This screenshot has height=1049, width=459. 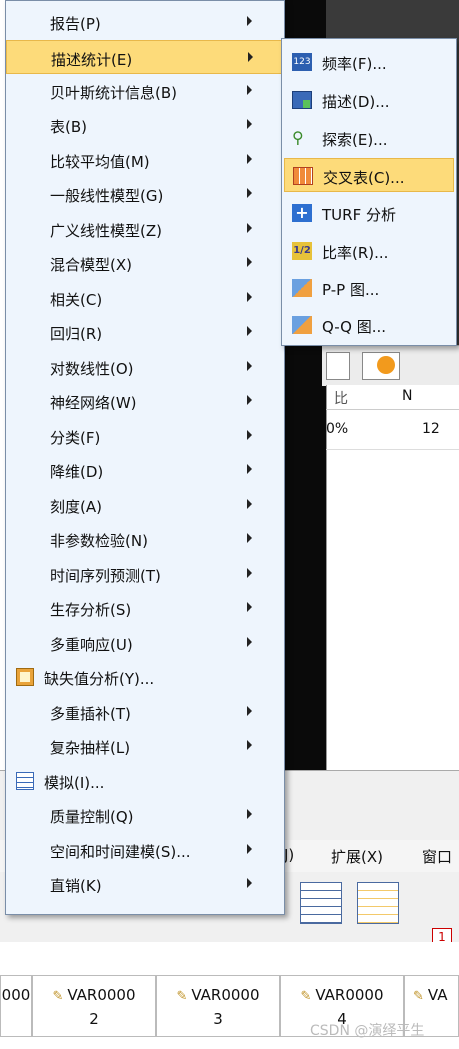 I want to click on menu-item-generalized-linear-model: 广义线性模型(Z), so click(x=145, y=229).